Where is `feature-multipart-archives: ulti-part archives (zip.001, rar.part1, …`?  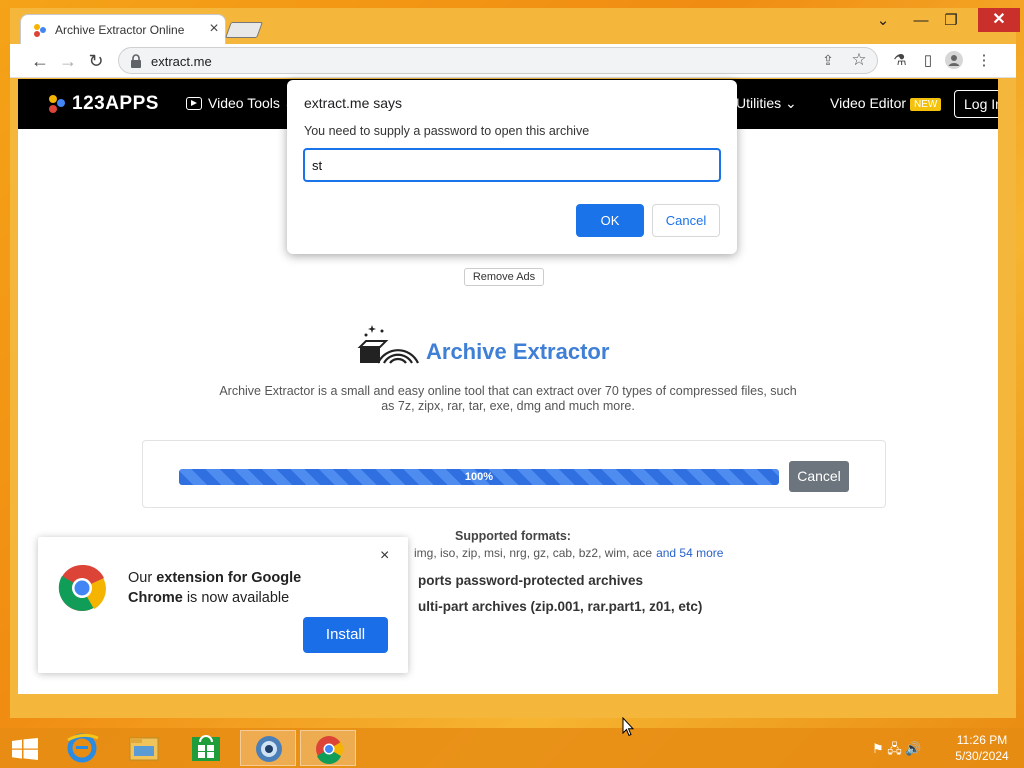
feature-multipart-archives: ulti-part archives (zip.001, rar.part1, … is located at coordinates (560, 606).